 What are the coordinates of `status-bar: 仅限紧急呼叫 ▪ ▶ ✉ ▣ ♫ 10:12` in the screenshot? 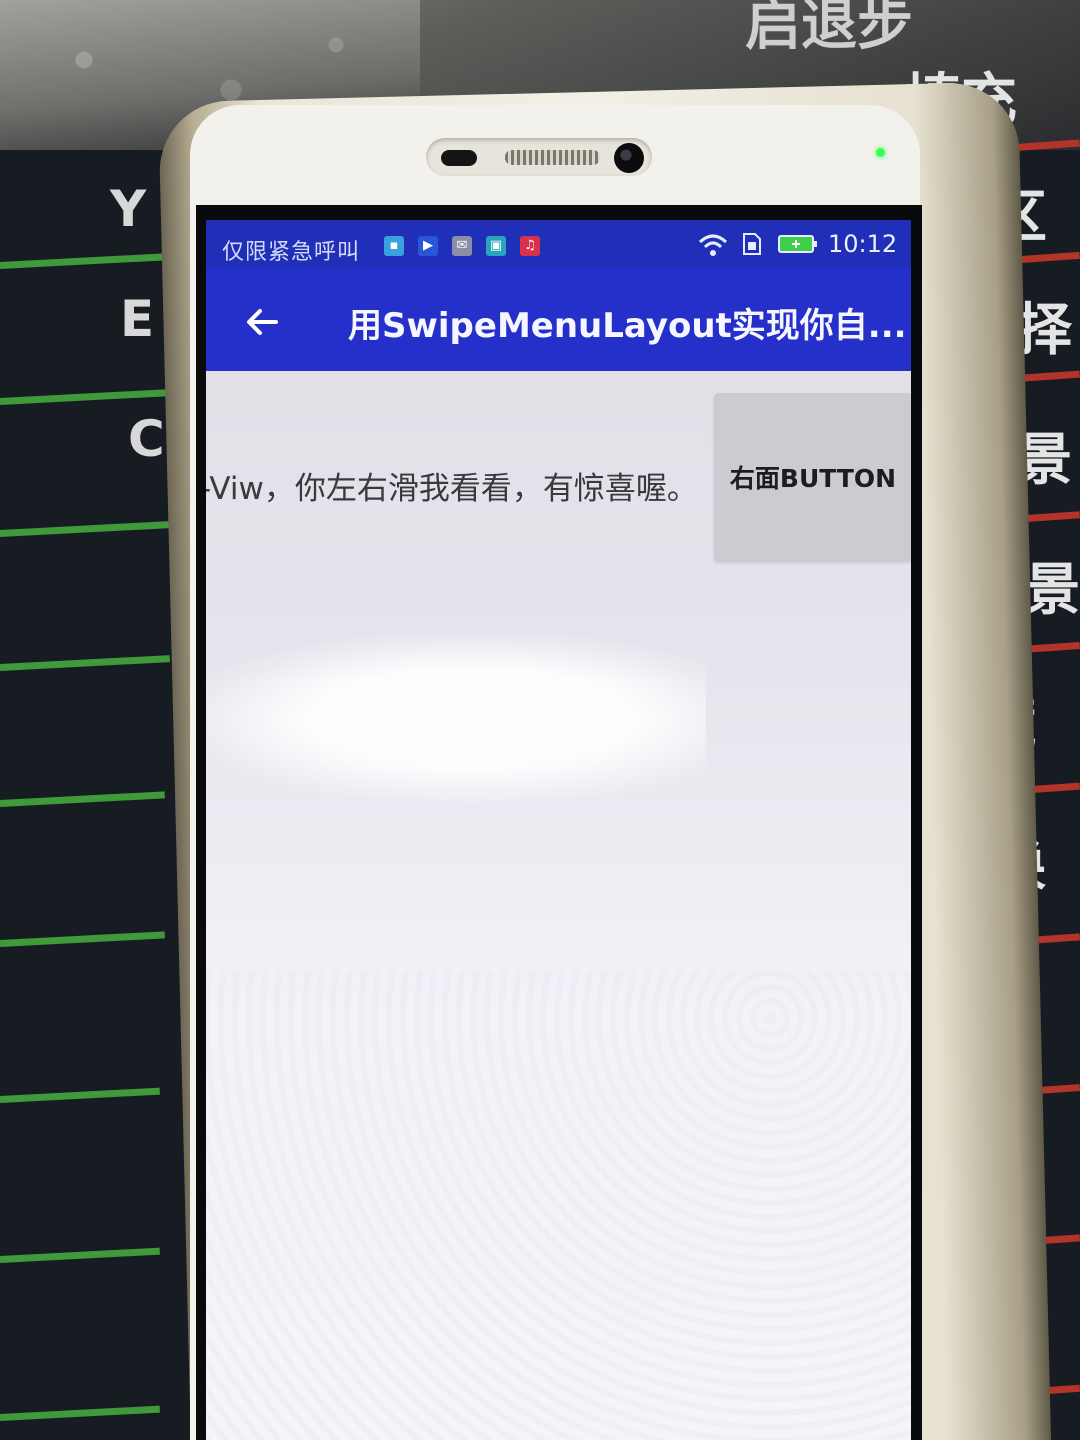 It's located at (558, 244).